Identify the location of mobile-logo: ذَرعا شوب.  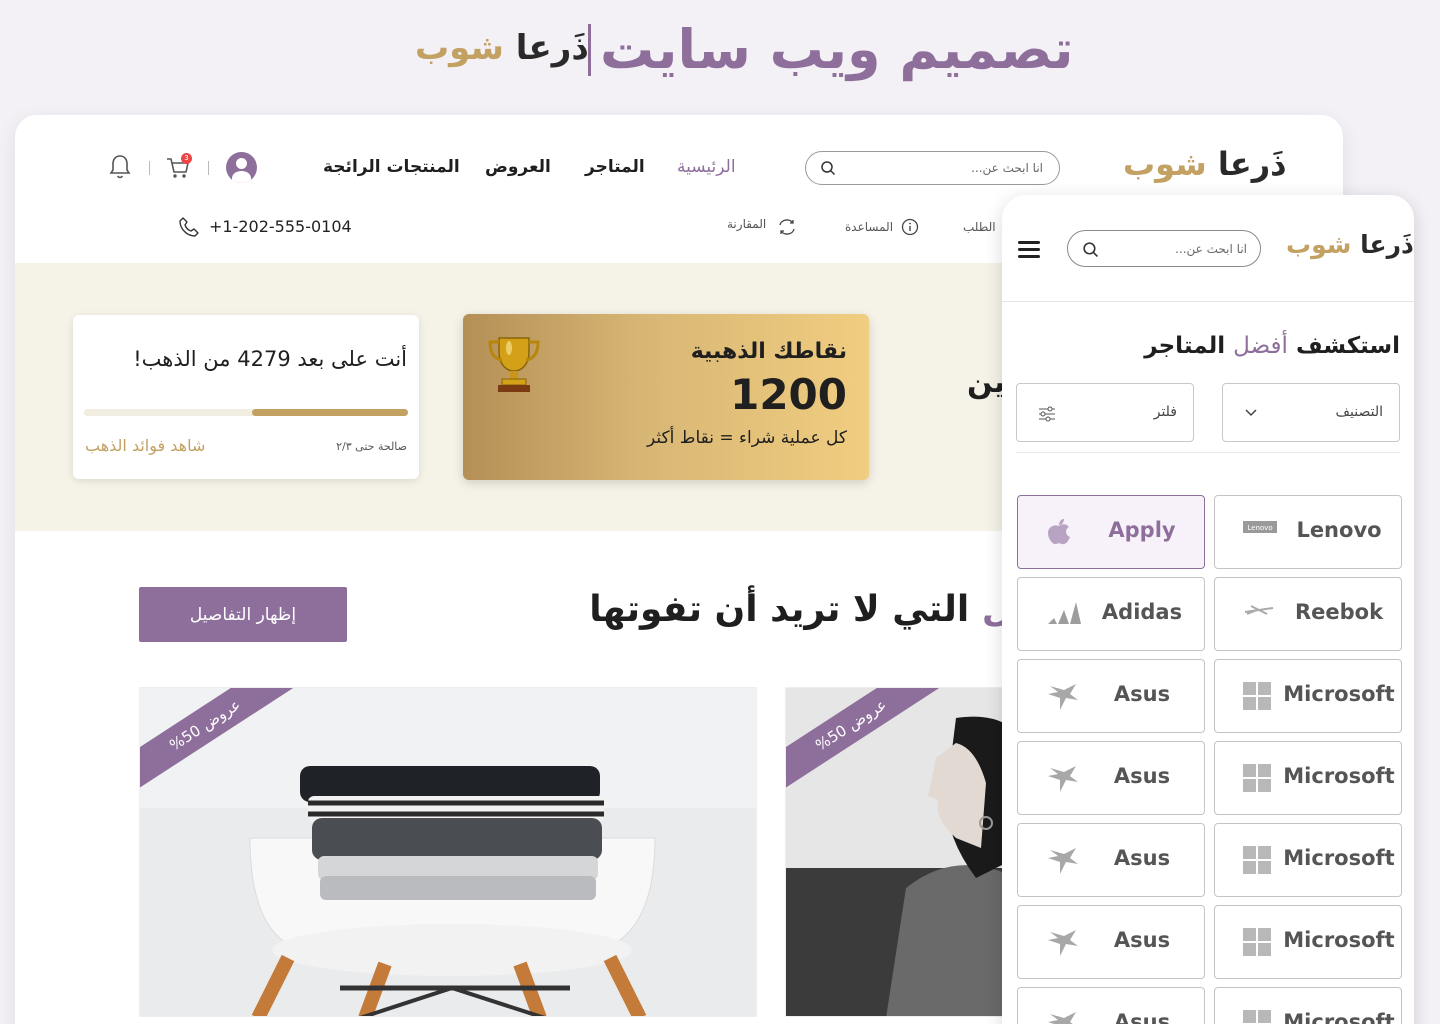
(1350, 244).